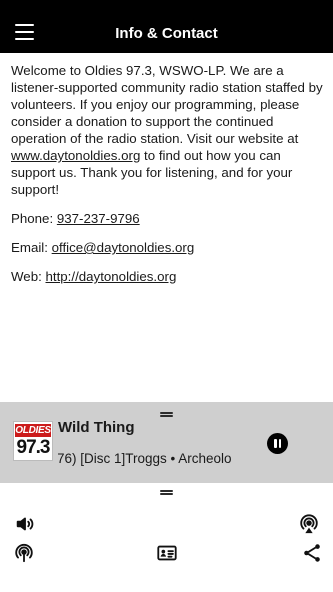  I want to click on web-link: http://daytonoldies.org, so click(111, 276).